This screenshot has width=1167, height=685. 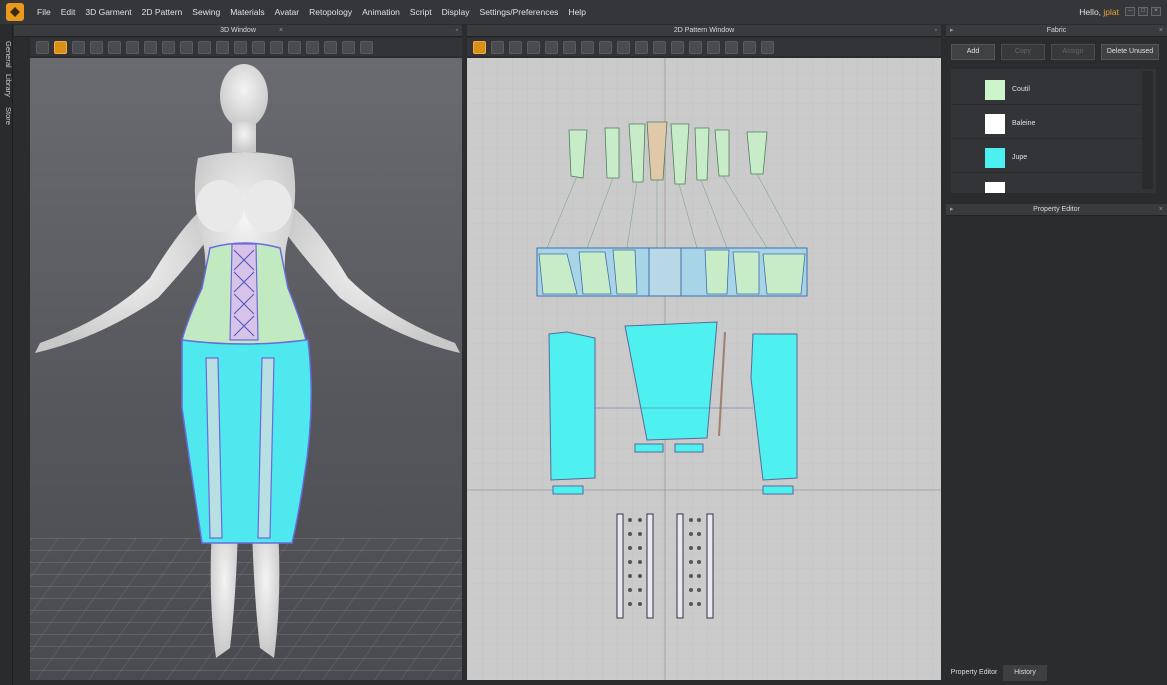 I want to click on avatar-right-arm, so click(x=374, y=279).